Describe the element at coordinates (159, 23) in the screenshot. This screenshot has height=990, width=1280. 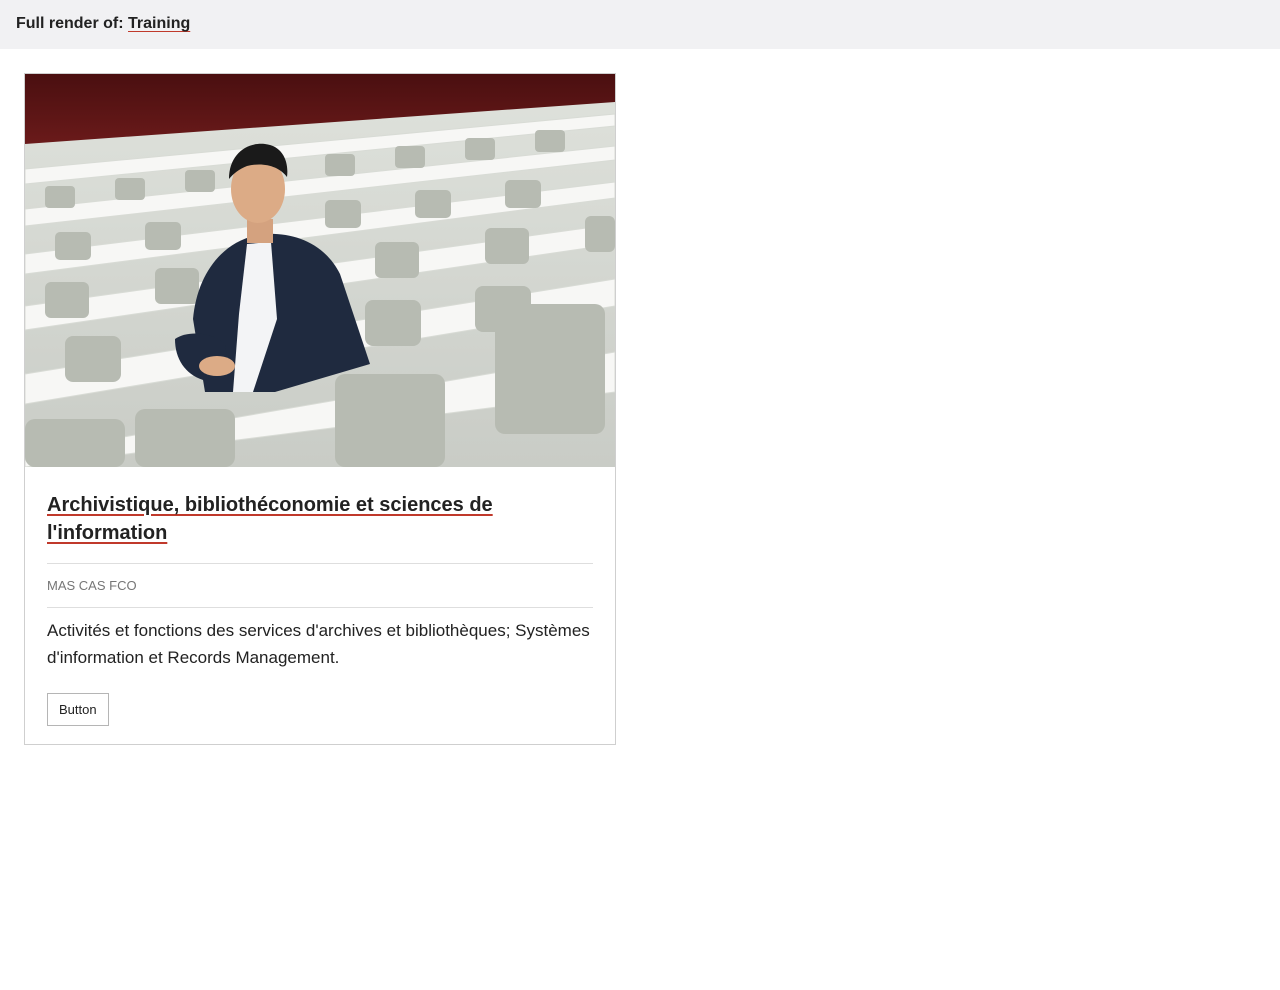
I see `training-link: Training` at that location.